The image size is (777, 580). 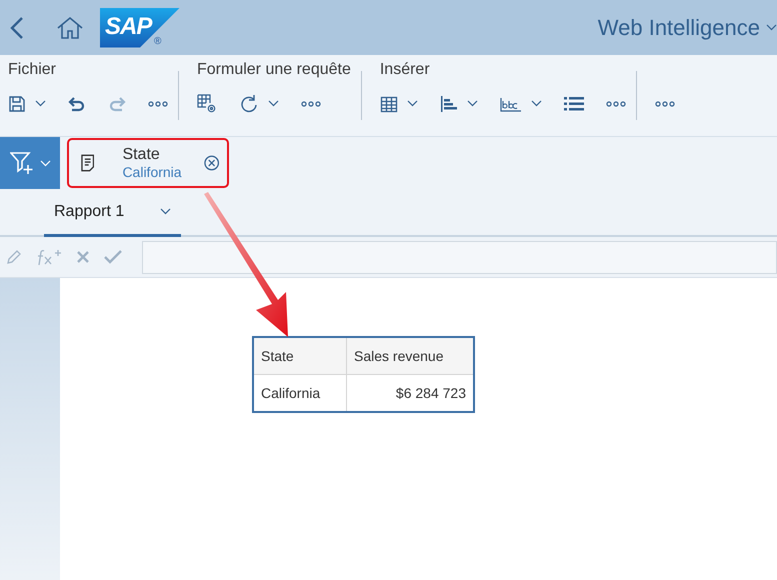 What do you see at coordinates (17, 28) in the screenshot?
I see `back-icon` at bounding box center [17, 28].